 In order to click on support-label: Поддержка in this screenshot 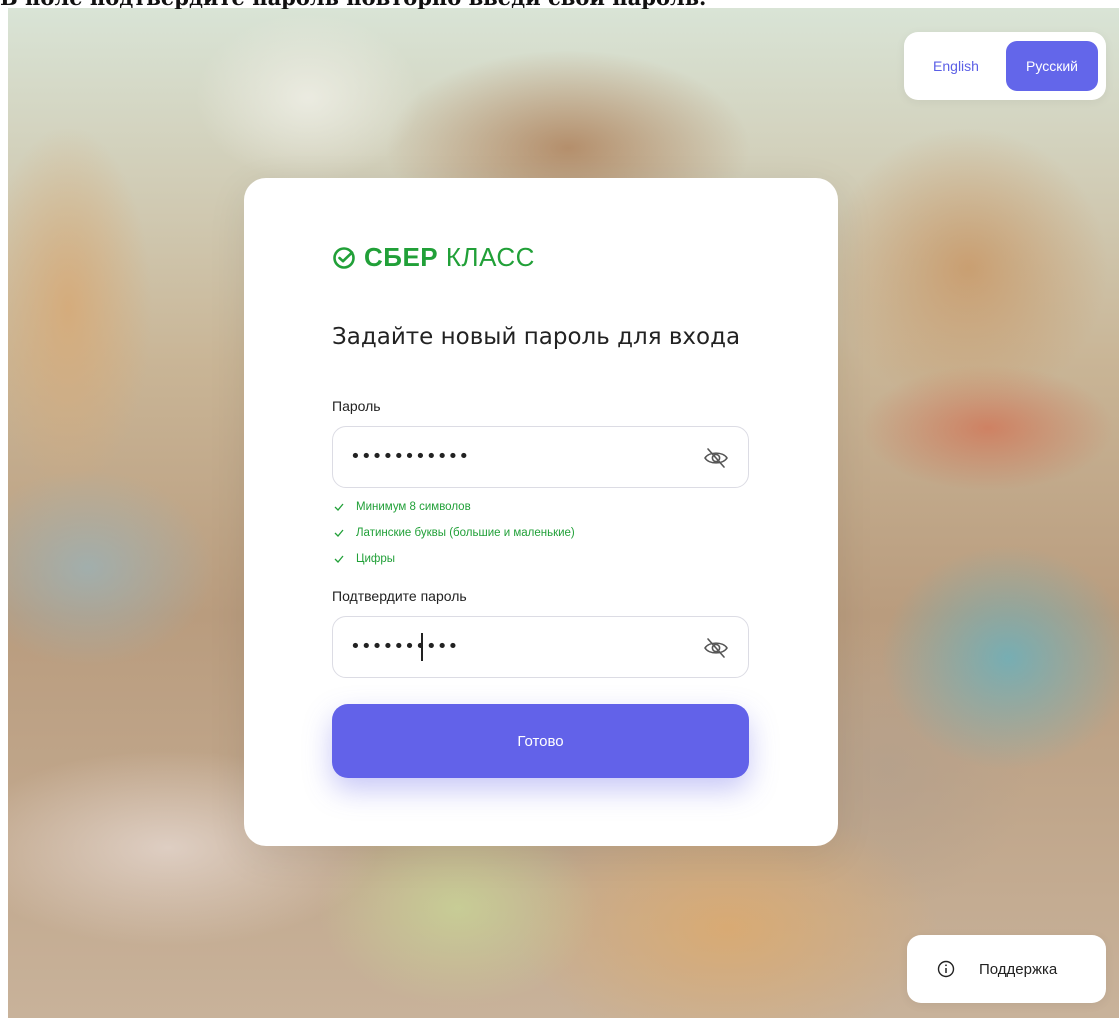, I will do `click(1018, 969)`.